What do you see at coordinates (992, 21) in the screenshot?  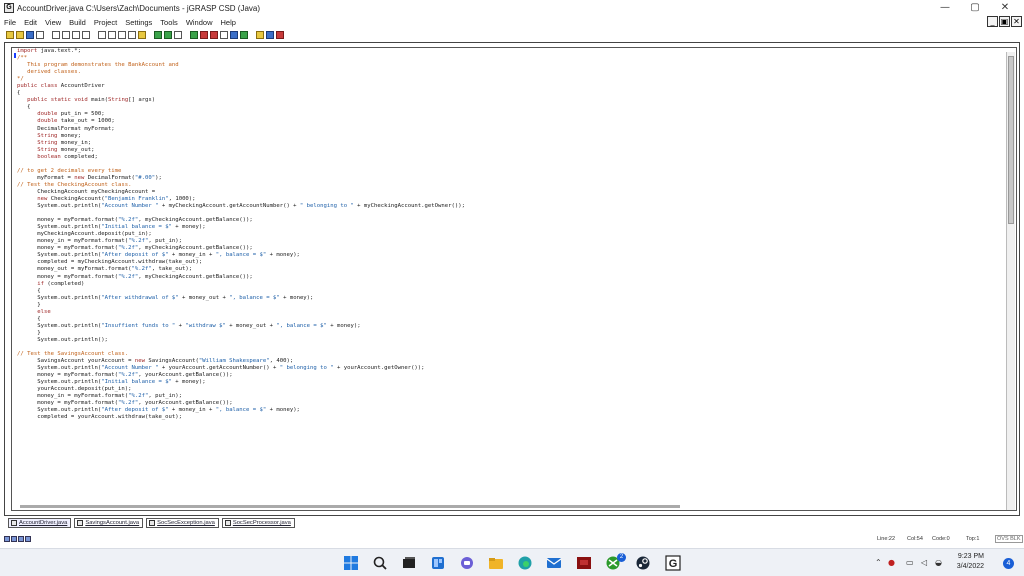 I see `document-minimize-button: _` at bounding box center [992, 21].